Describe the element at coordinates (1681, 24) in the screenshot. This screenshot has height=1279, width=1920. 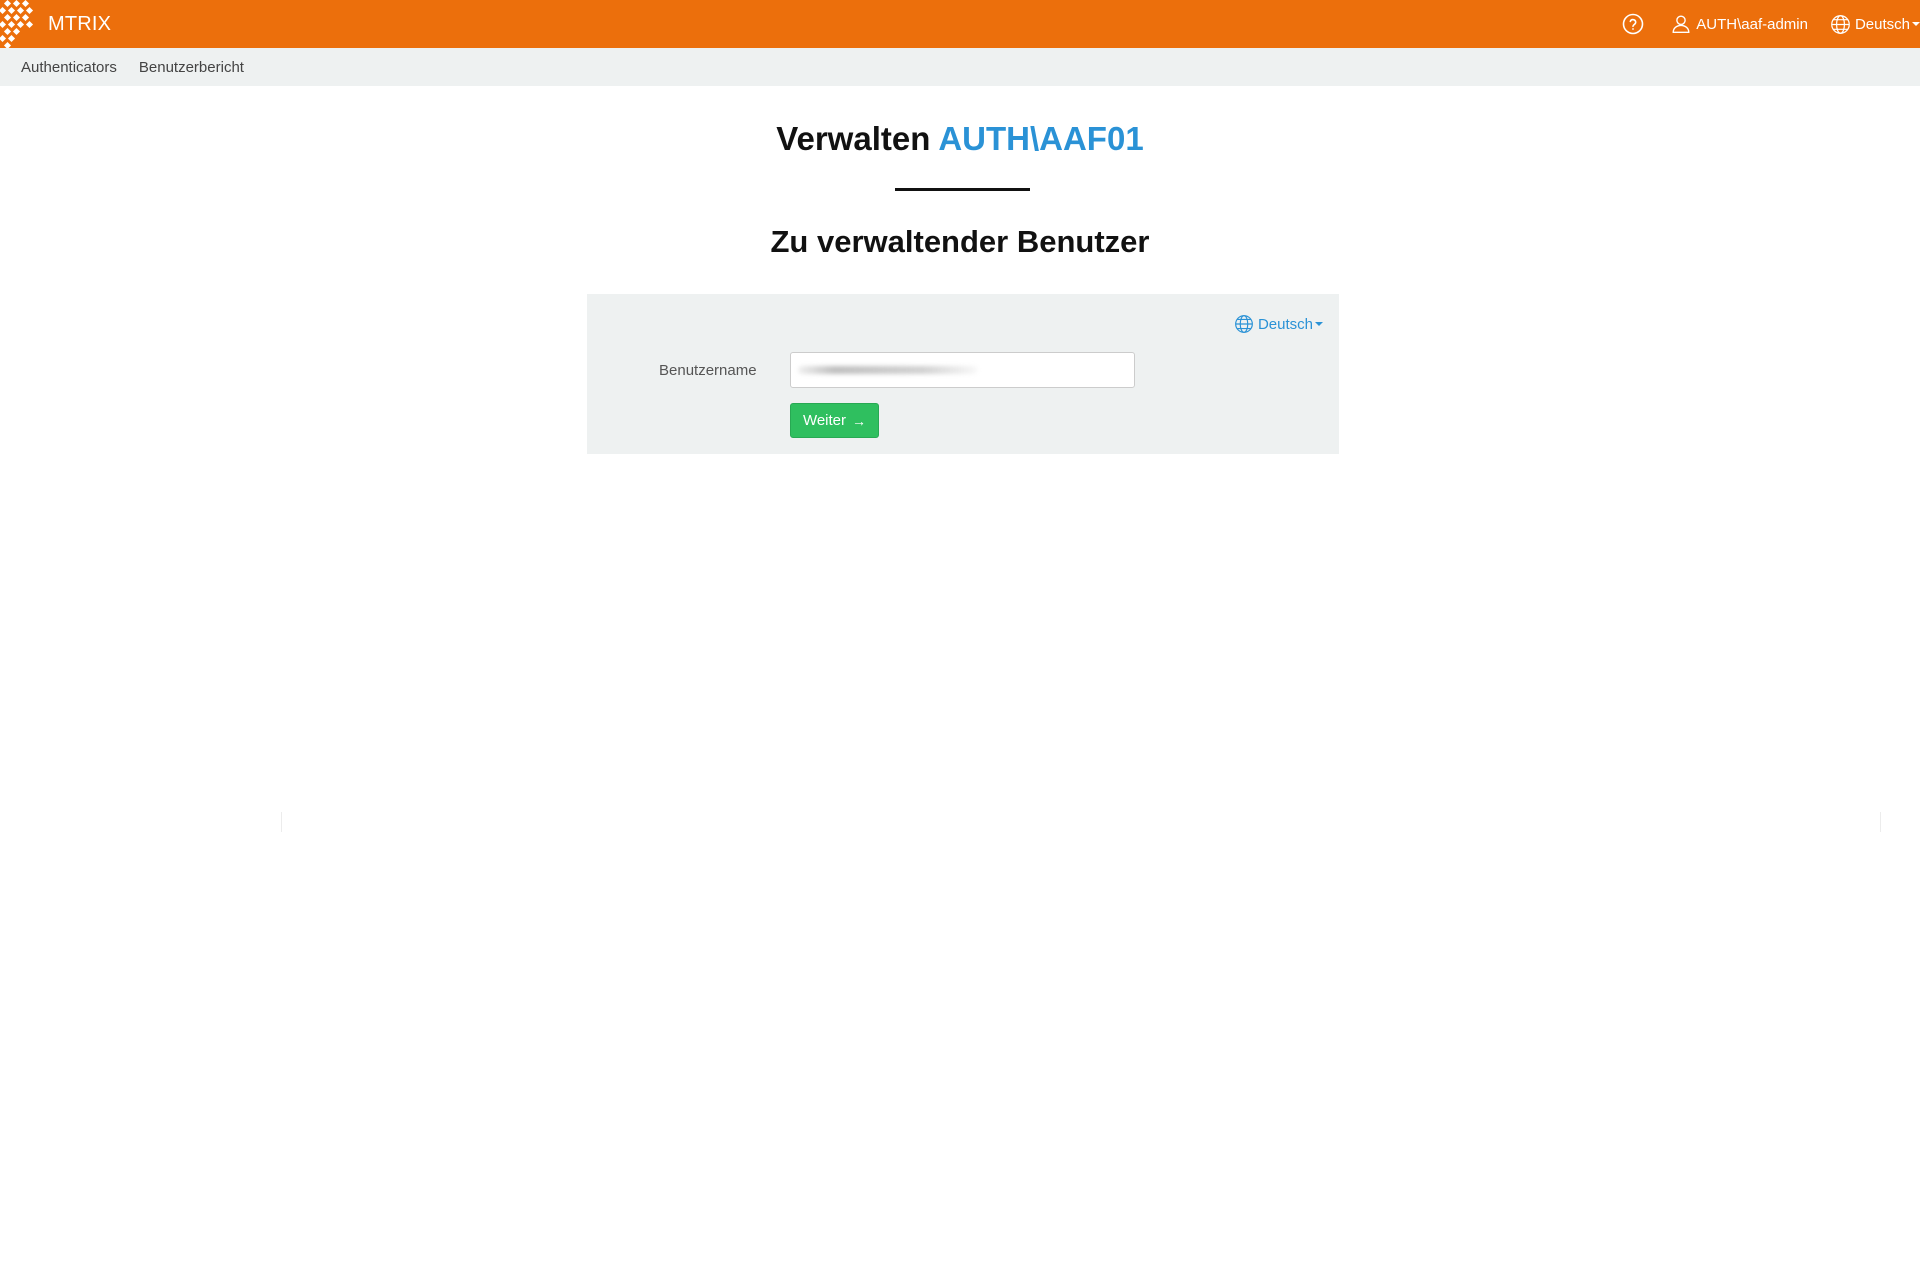
I see `user-icon` at that location.